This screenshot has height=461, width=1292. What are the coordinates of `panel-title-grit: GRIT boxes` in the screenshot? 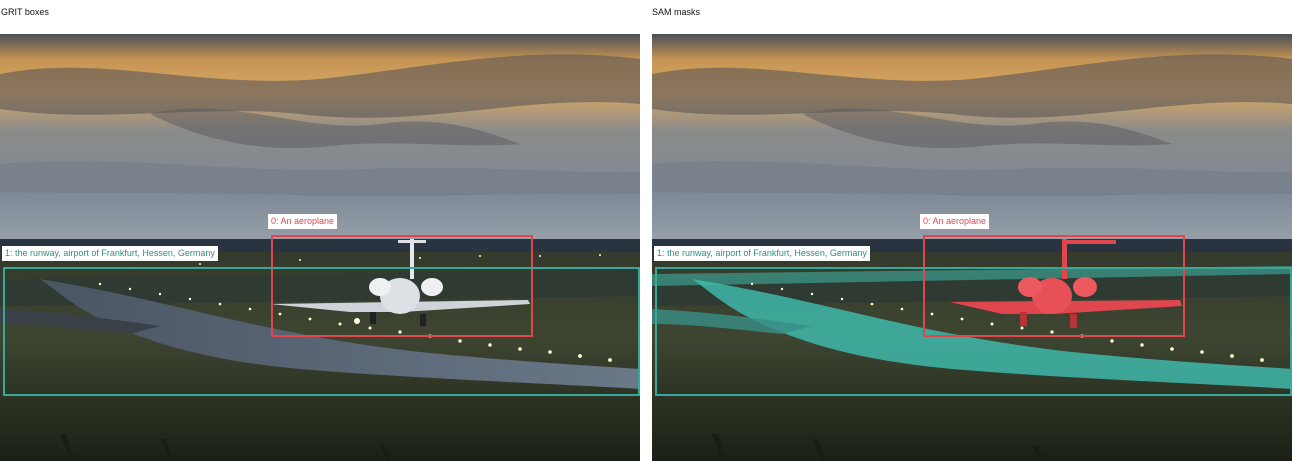 It's located at (25, 12).